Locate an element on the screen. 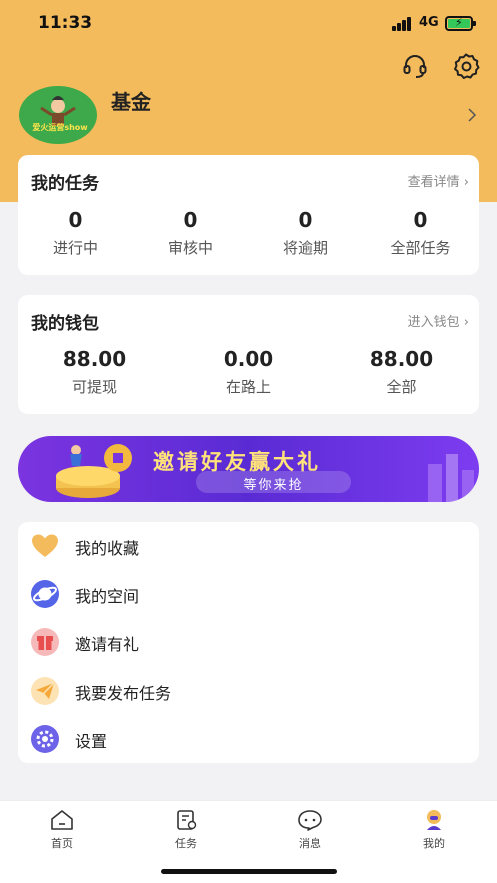 This screenshot has width=497, height=883. menu-item-settings: 设置 is located at coordinates (248, 739).